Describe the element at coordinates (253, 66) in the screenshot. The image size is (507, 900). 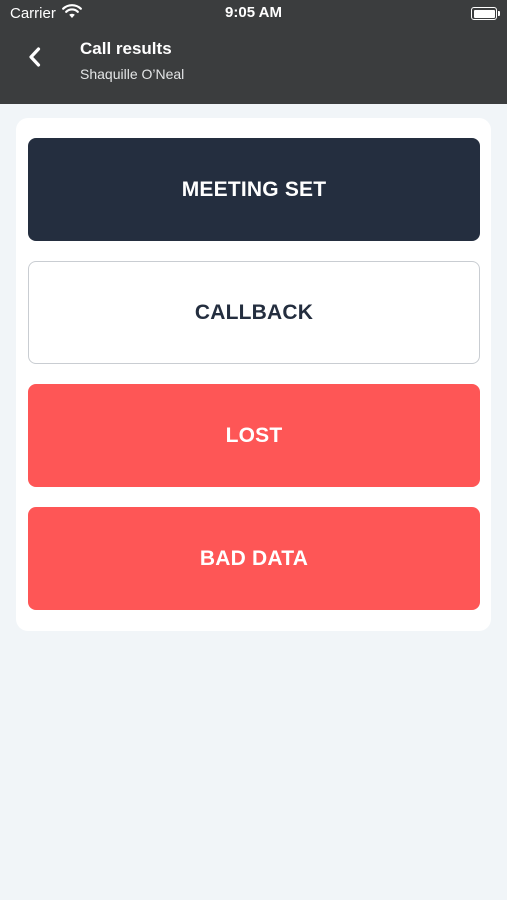
I see `navigation-header: Call results Shaquille O’Neal` at that location.